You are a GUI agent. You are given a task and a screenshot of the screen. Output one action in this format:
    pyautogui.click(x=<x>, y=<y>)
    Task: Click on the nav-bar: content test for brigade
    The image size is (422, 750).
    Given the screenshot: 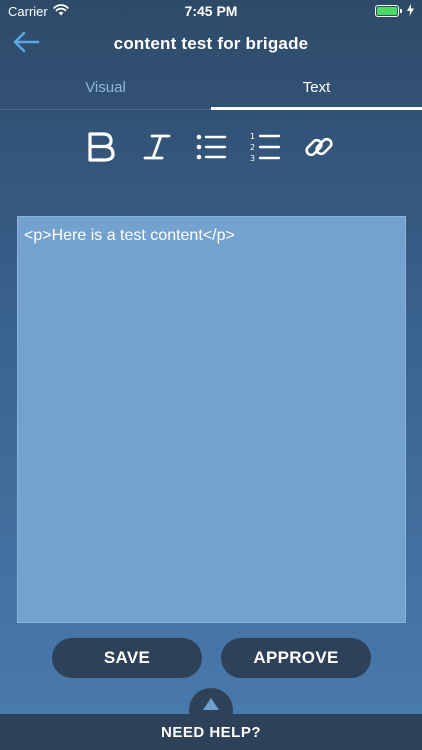 What is the action you would take?
    pyautogui.click(x=211, y=44)
    